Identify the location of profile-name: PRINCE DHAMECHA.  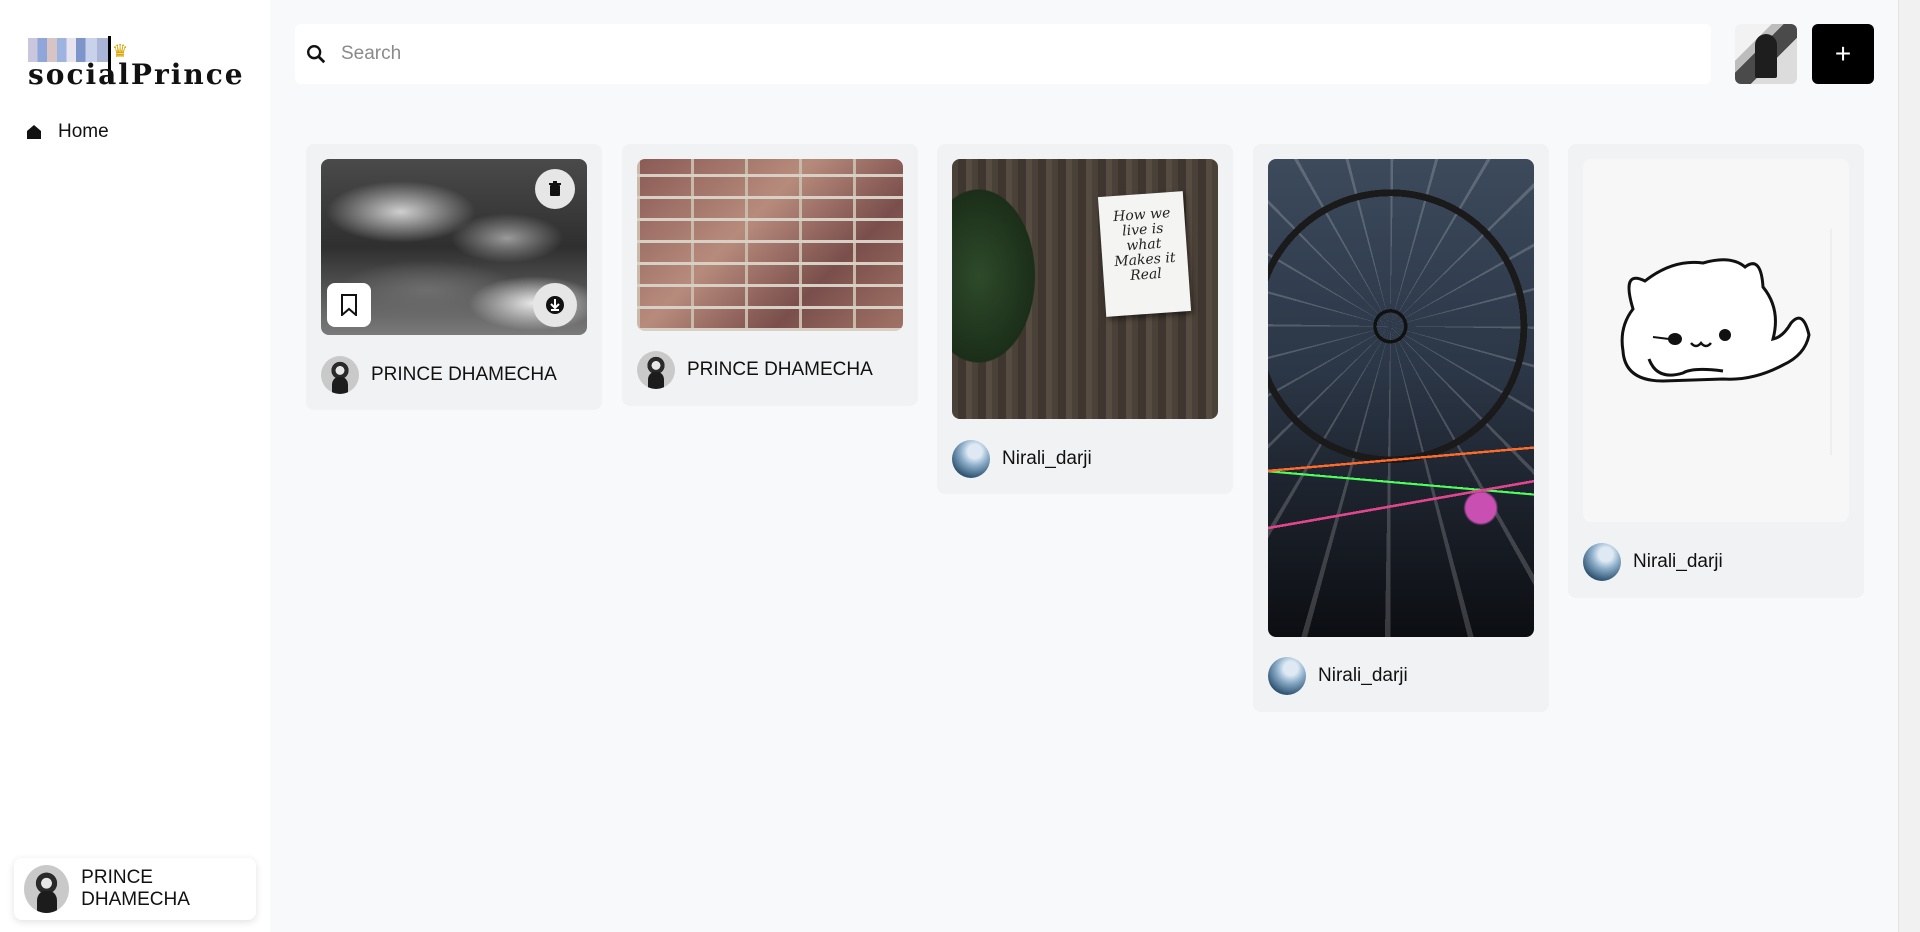
(135, 888).